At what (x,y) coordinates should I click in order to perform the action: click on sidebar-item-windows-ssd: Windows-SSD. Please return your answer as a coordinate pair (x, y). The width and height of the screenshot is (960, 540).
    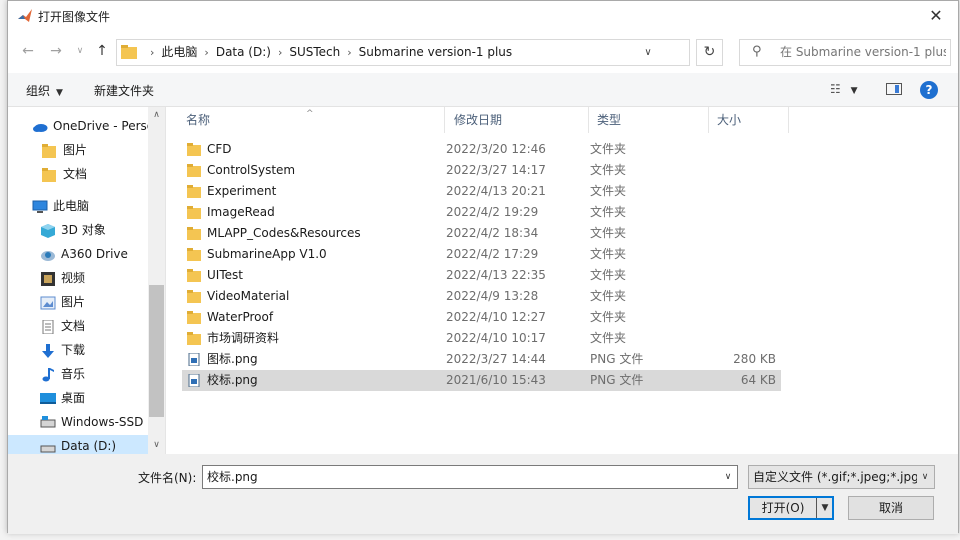
    Looking at the image, I should click on (91, 422).